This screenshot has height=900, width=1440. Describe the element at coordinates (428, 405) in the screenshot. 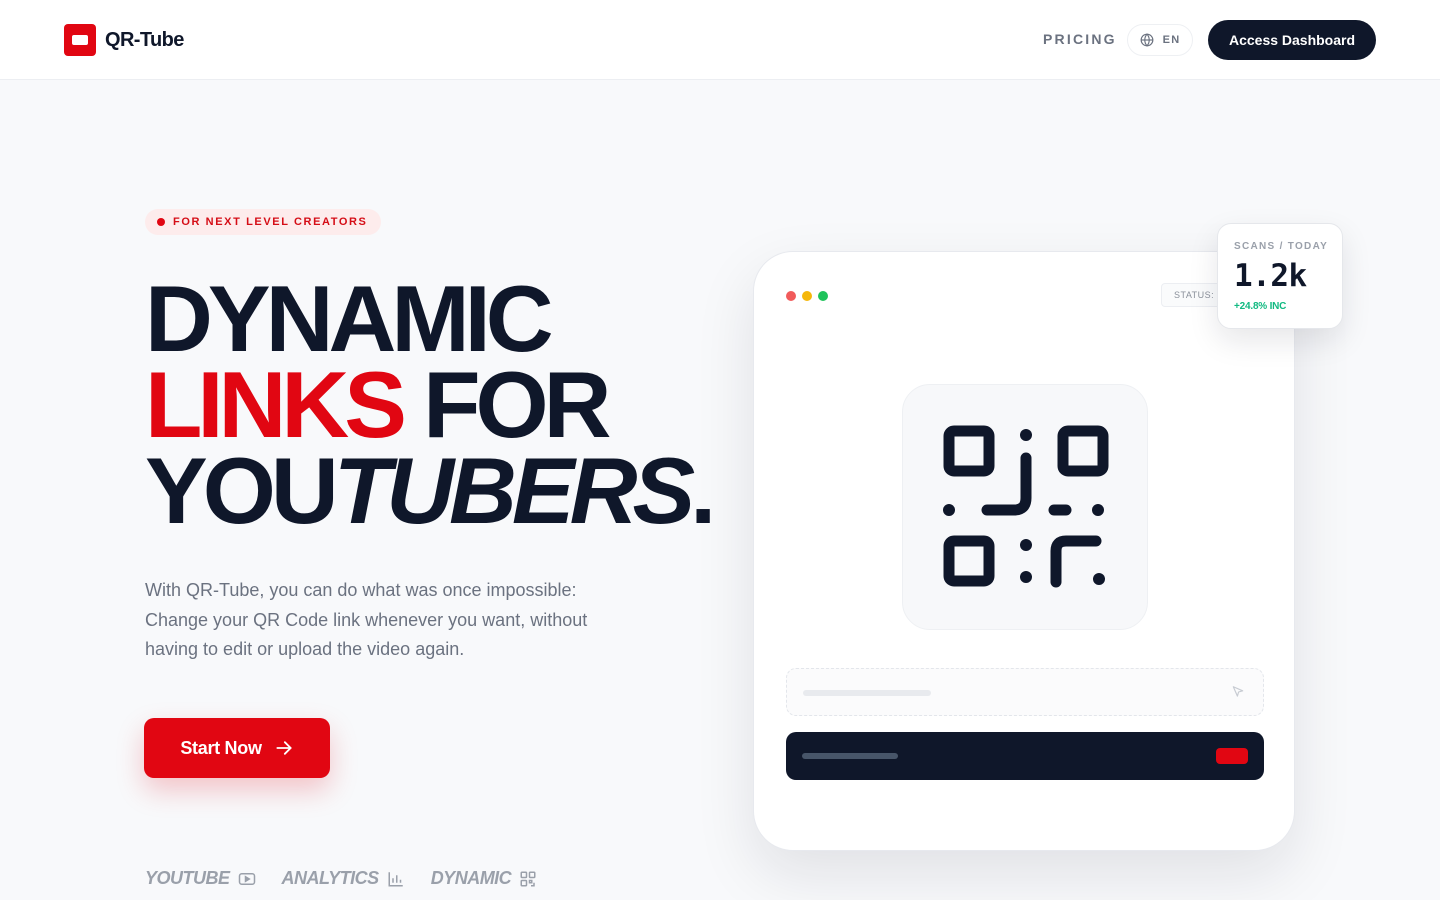

I see `headline-line-2: LINKS FOR` at that location.